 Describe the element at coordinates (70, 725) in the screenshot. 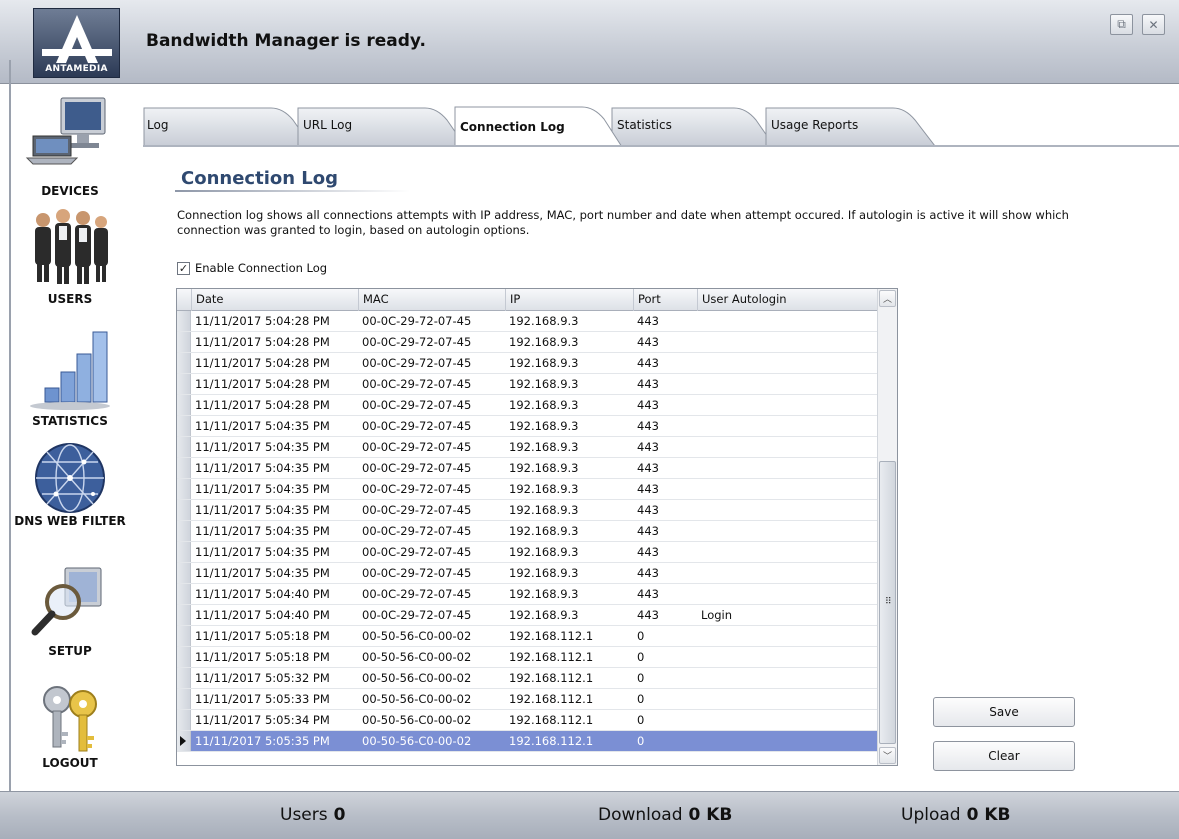

I see `sidebar-item-logout: LOGOUT` at that location.